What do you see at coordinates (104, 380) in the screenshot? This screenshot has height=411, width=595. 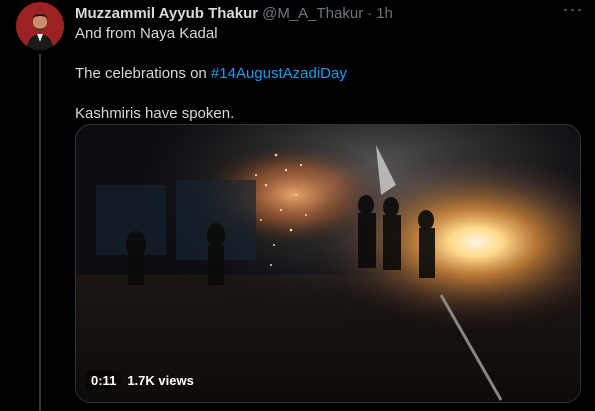 I see `video-duration: 0:11` at bounding box center [104, 380].